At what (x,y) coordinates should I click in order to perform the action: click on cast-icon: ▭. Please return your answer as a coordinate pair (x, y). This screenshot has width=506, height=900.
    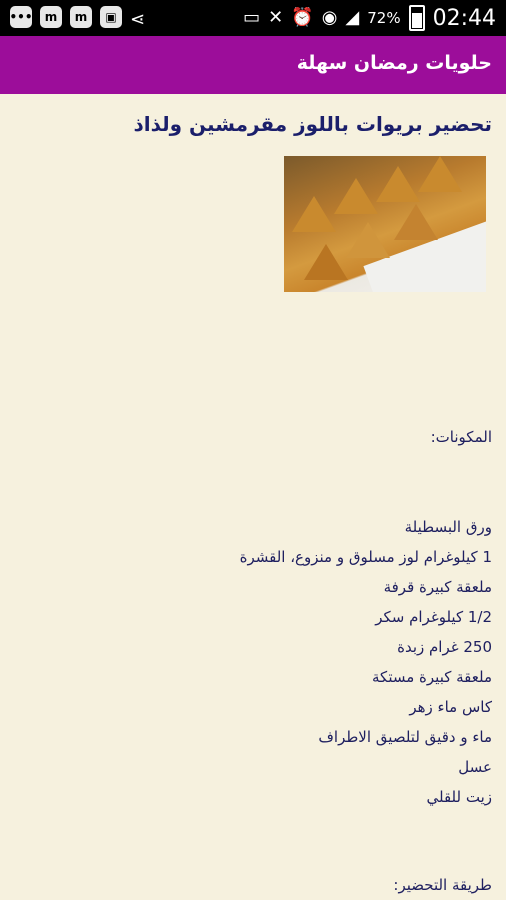
    Looking at the image, I should click on (252, 17).